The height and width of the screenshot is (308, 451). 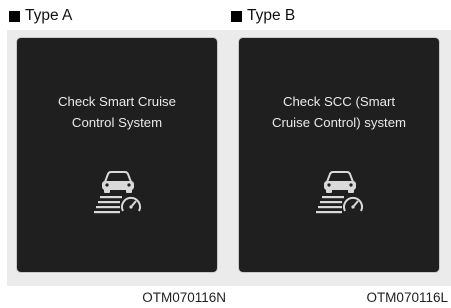 I want to click on warning-message-b: Check SCC (Smart Cruise Control) system, so click(x=339, y=112).